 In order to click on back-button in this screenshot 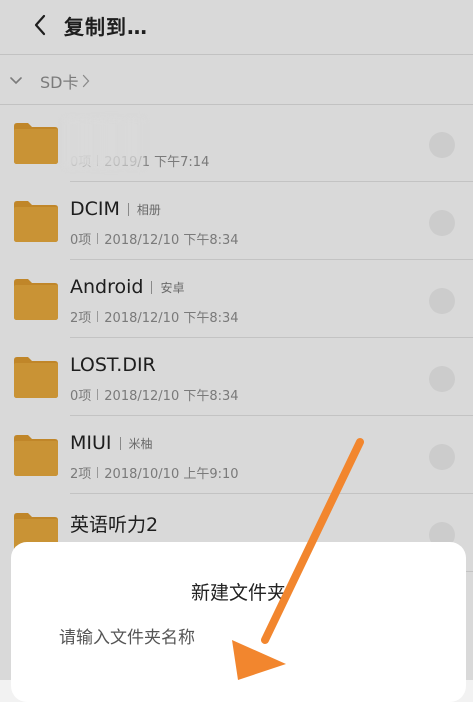, I will do `click(40, 25)`.